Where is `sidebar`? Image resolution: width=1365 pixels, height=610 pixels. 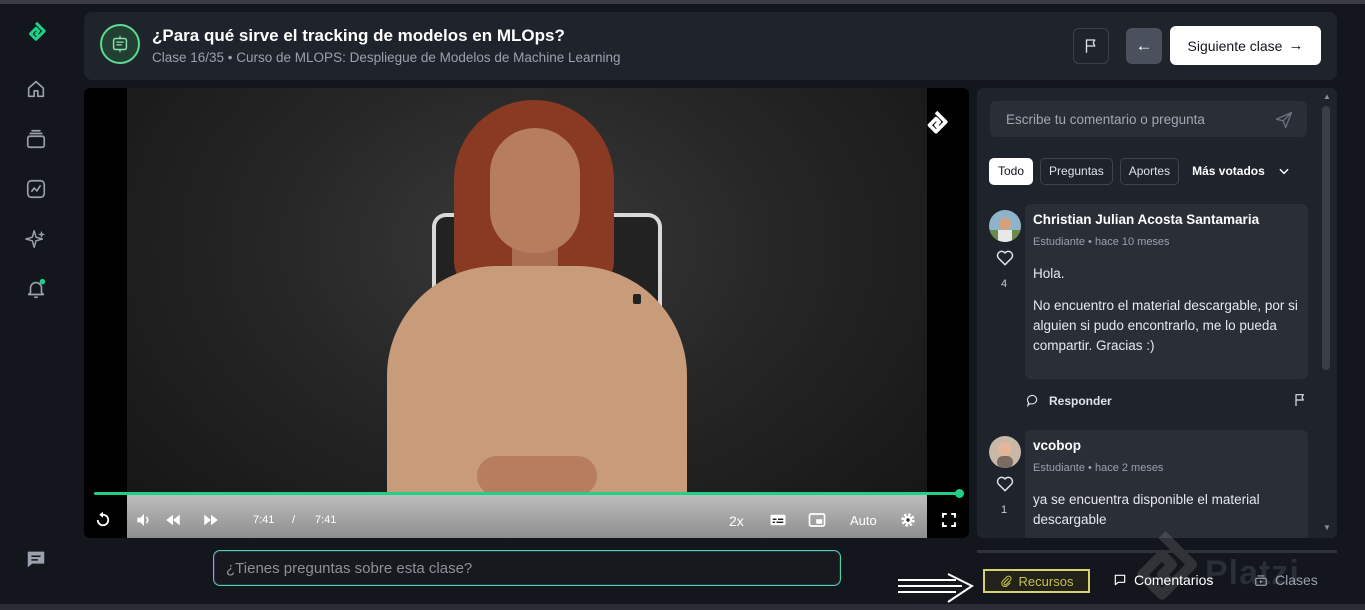 sidebar is located at coordinates (36, 304).